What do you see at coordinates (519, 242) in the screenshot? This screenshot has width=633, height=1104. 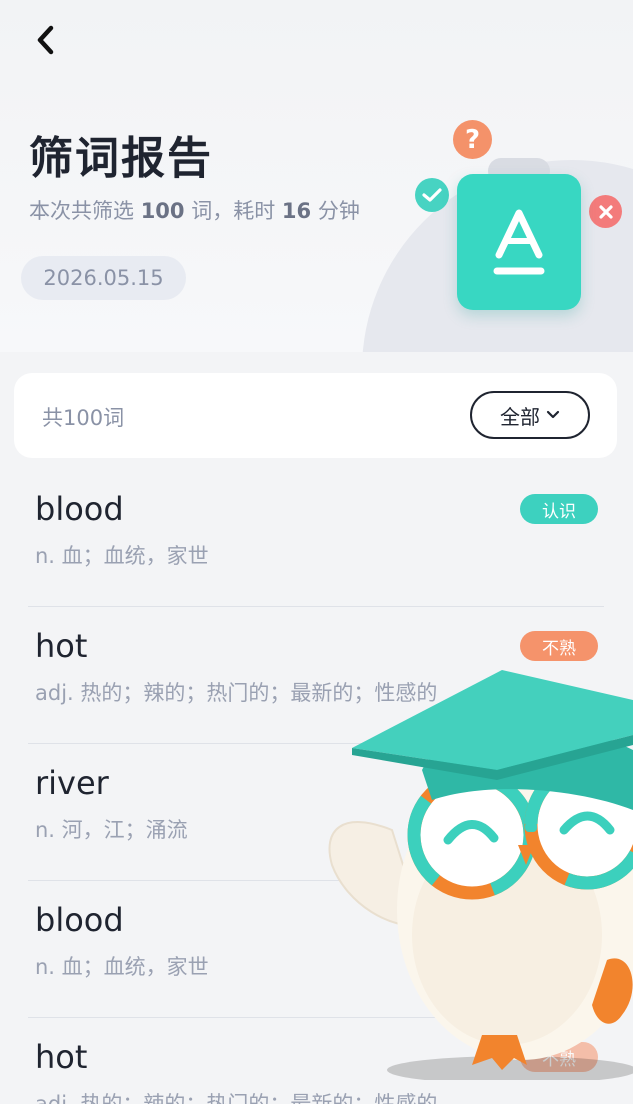 I see `letter-a-icon` at bounding box center [519, 242].